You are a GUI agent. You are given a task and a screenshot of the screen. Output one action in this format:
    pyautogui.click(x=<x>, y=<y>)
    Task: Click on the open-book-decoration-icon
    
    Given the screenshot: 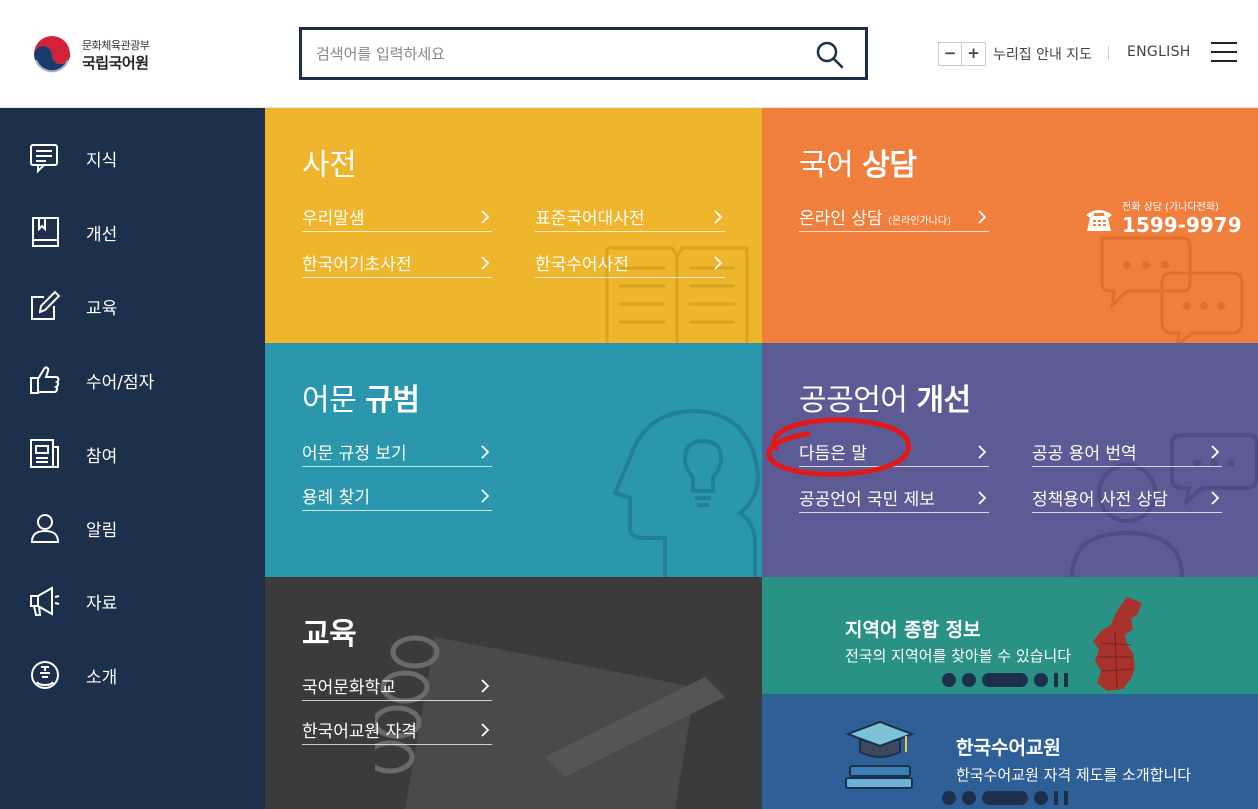 What is the action you would take?
    pyautogui.click(x=677, y=294)
    